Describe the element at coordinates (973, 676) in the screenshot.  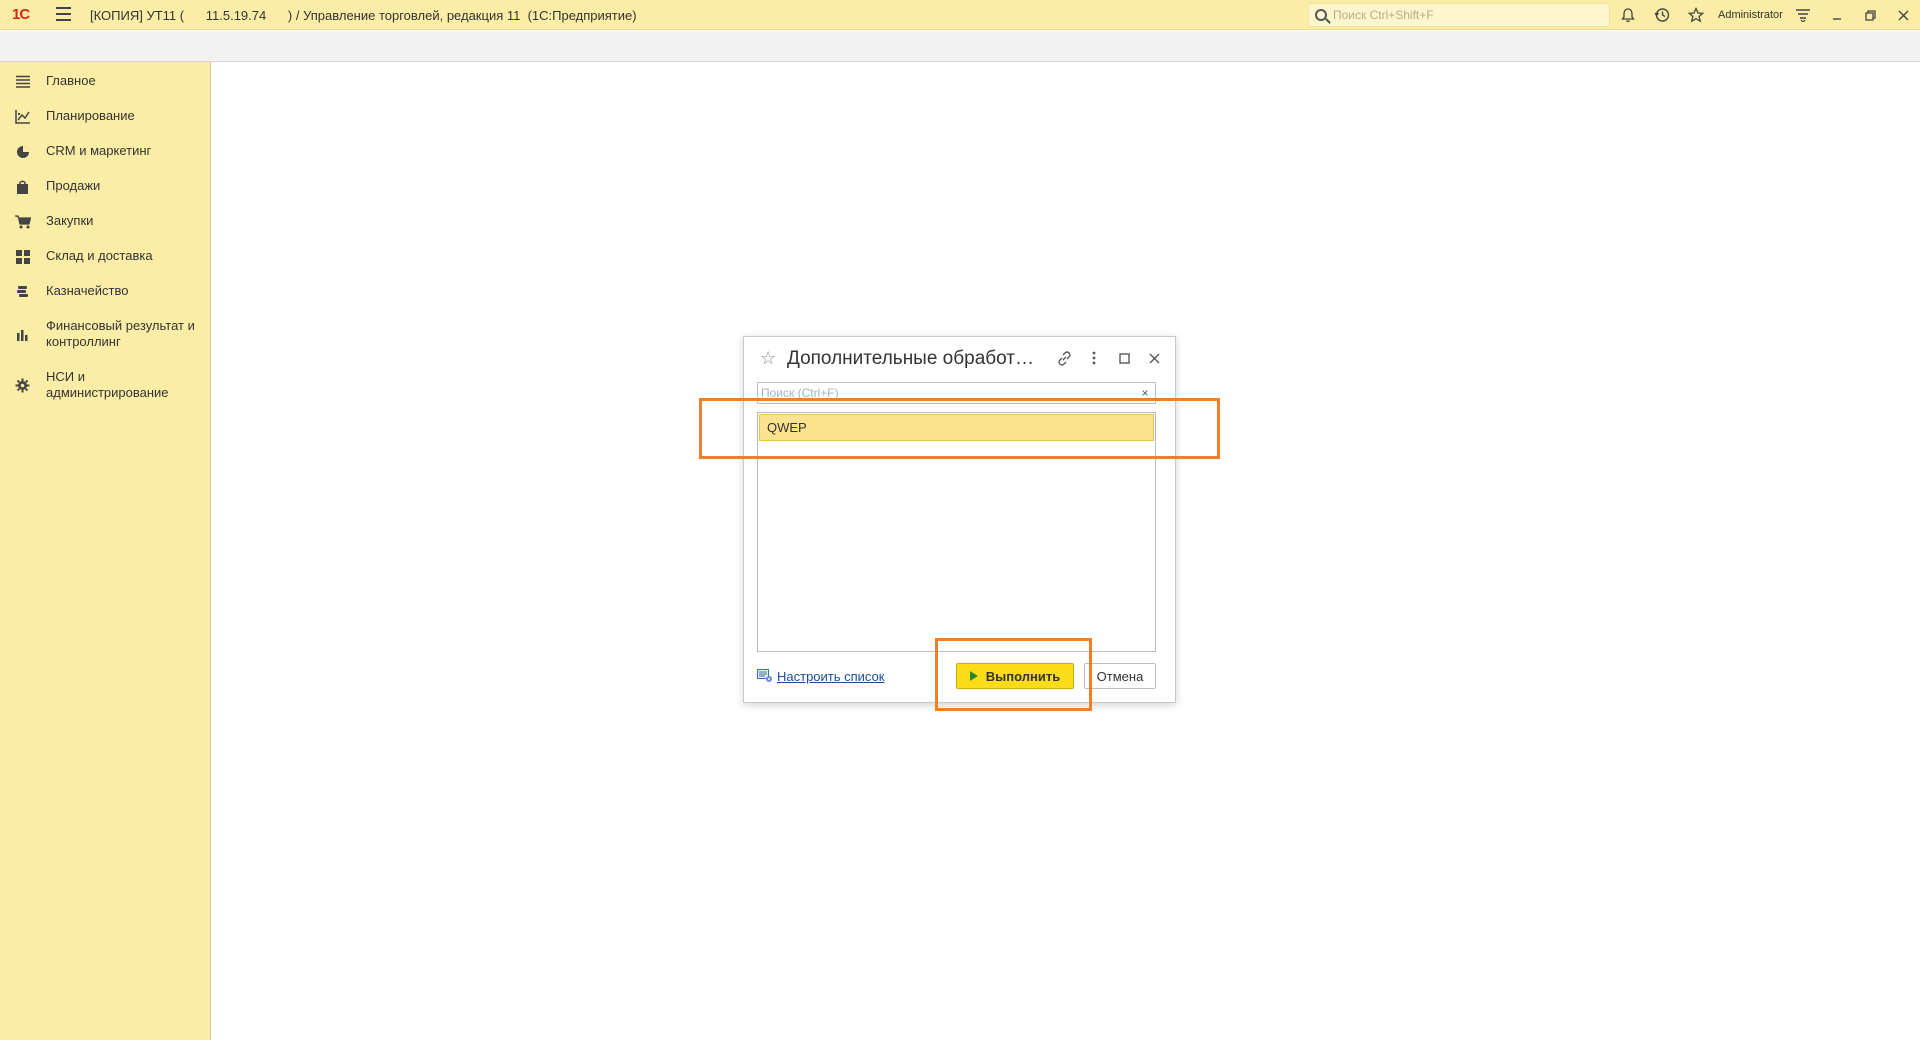
I see `play-icon` at that location.